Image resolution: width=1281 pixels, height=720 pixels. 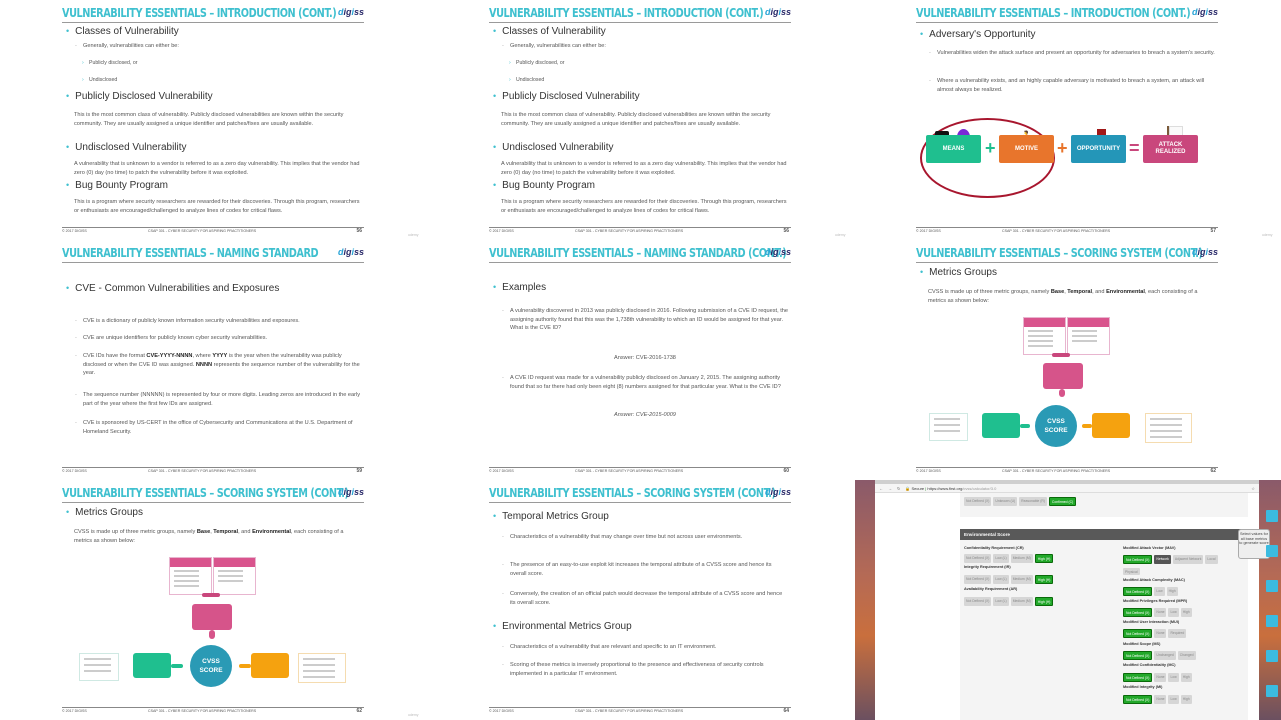 I want to click on bookmark-star-icon: ☆, so click(x=1253, y=488).